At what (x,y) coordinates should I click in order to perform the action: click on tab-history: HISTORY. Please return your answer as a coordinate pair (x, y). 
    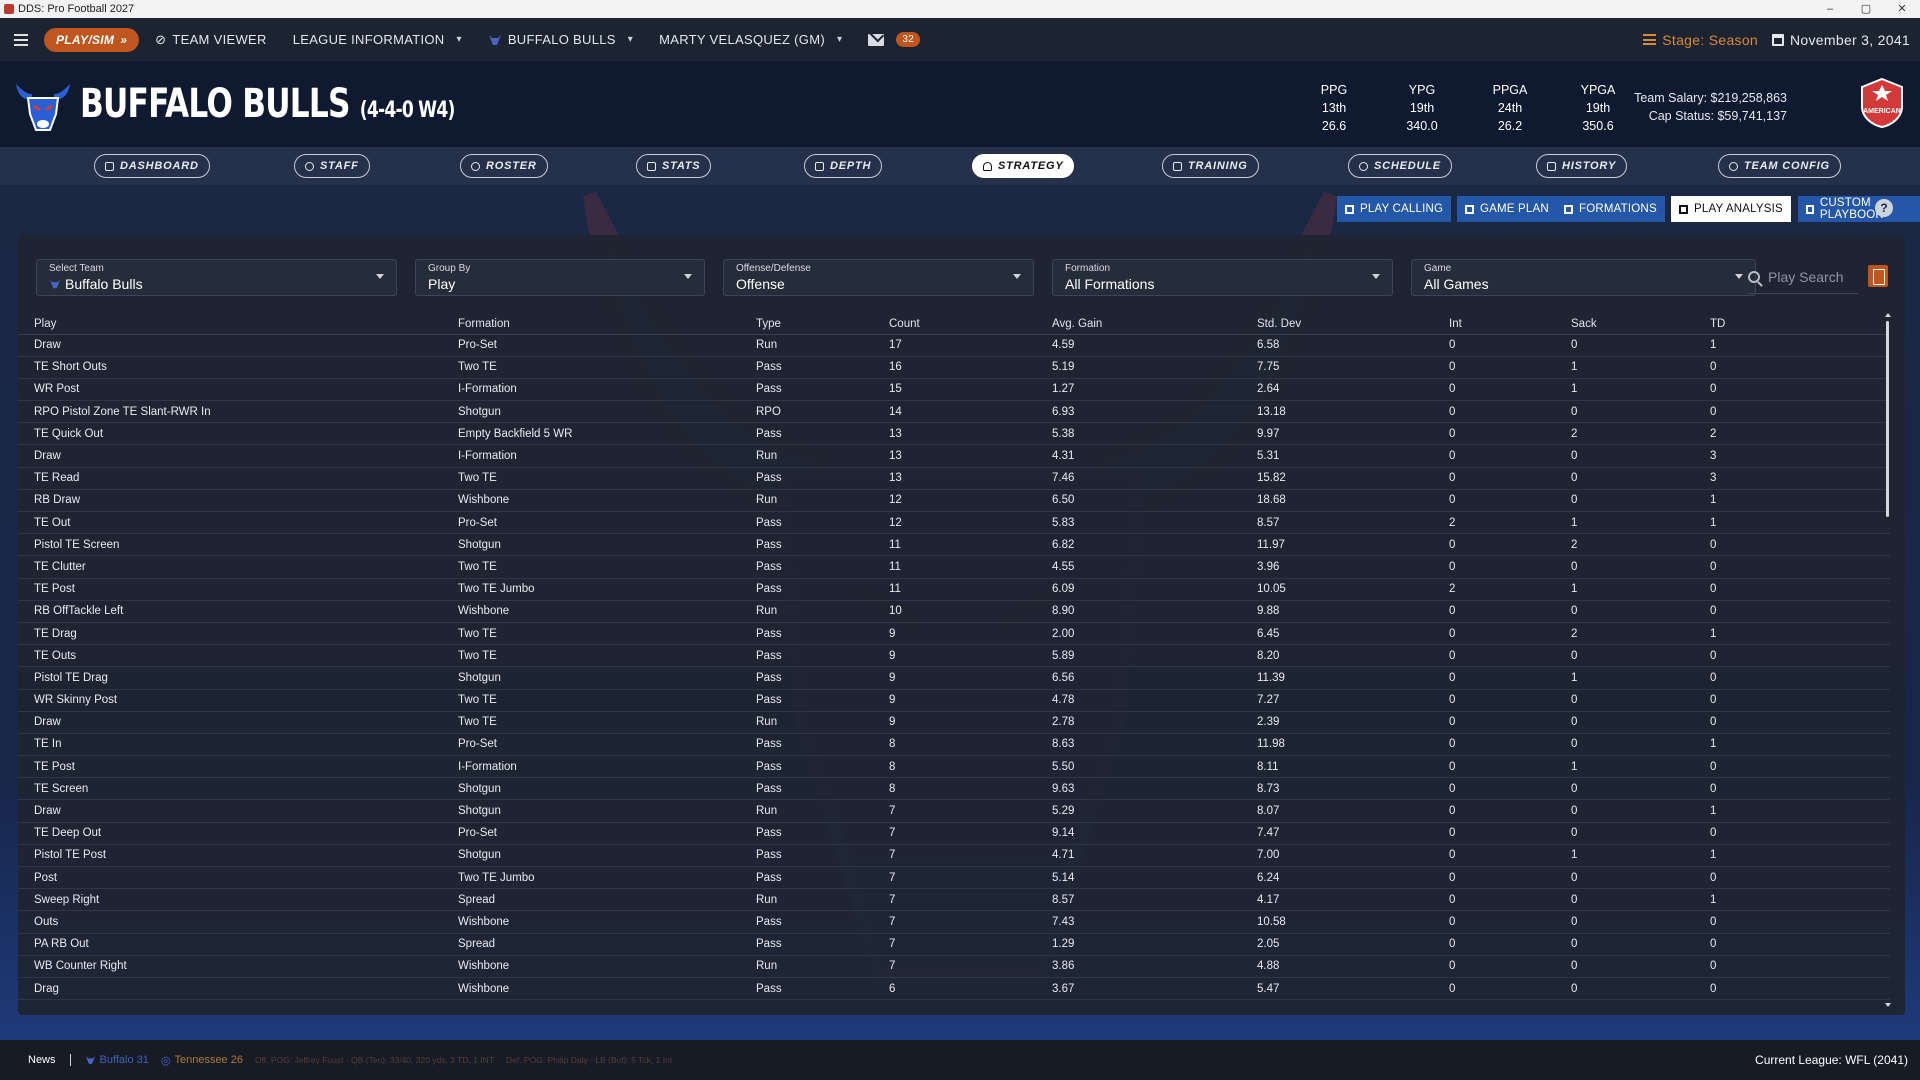
    Looking at the image, I should click on (1582, 166).